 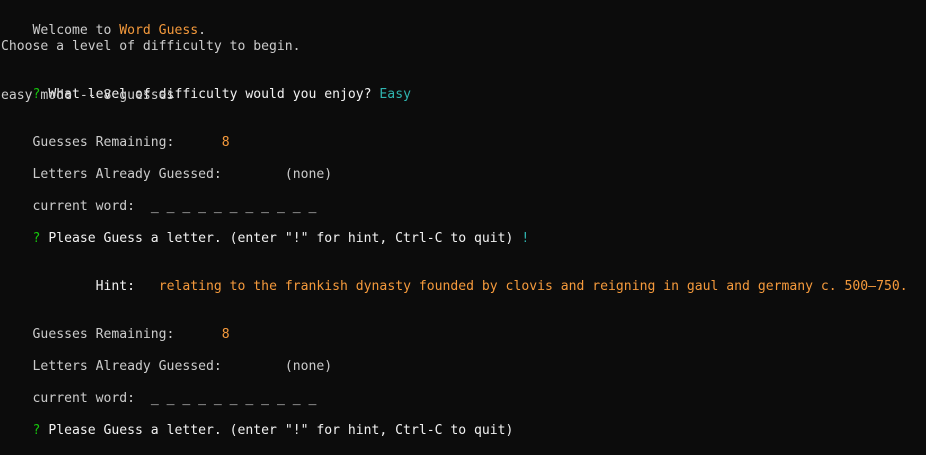 What do you see at coordinates (202, 30) in the screenshot?
I see `welcome-suffix: .` at bounding box center [202, 30].